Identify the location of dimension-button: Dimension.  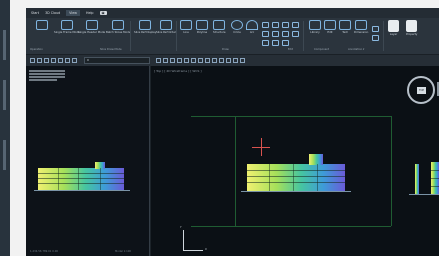
(361, 27).